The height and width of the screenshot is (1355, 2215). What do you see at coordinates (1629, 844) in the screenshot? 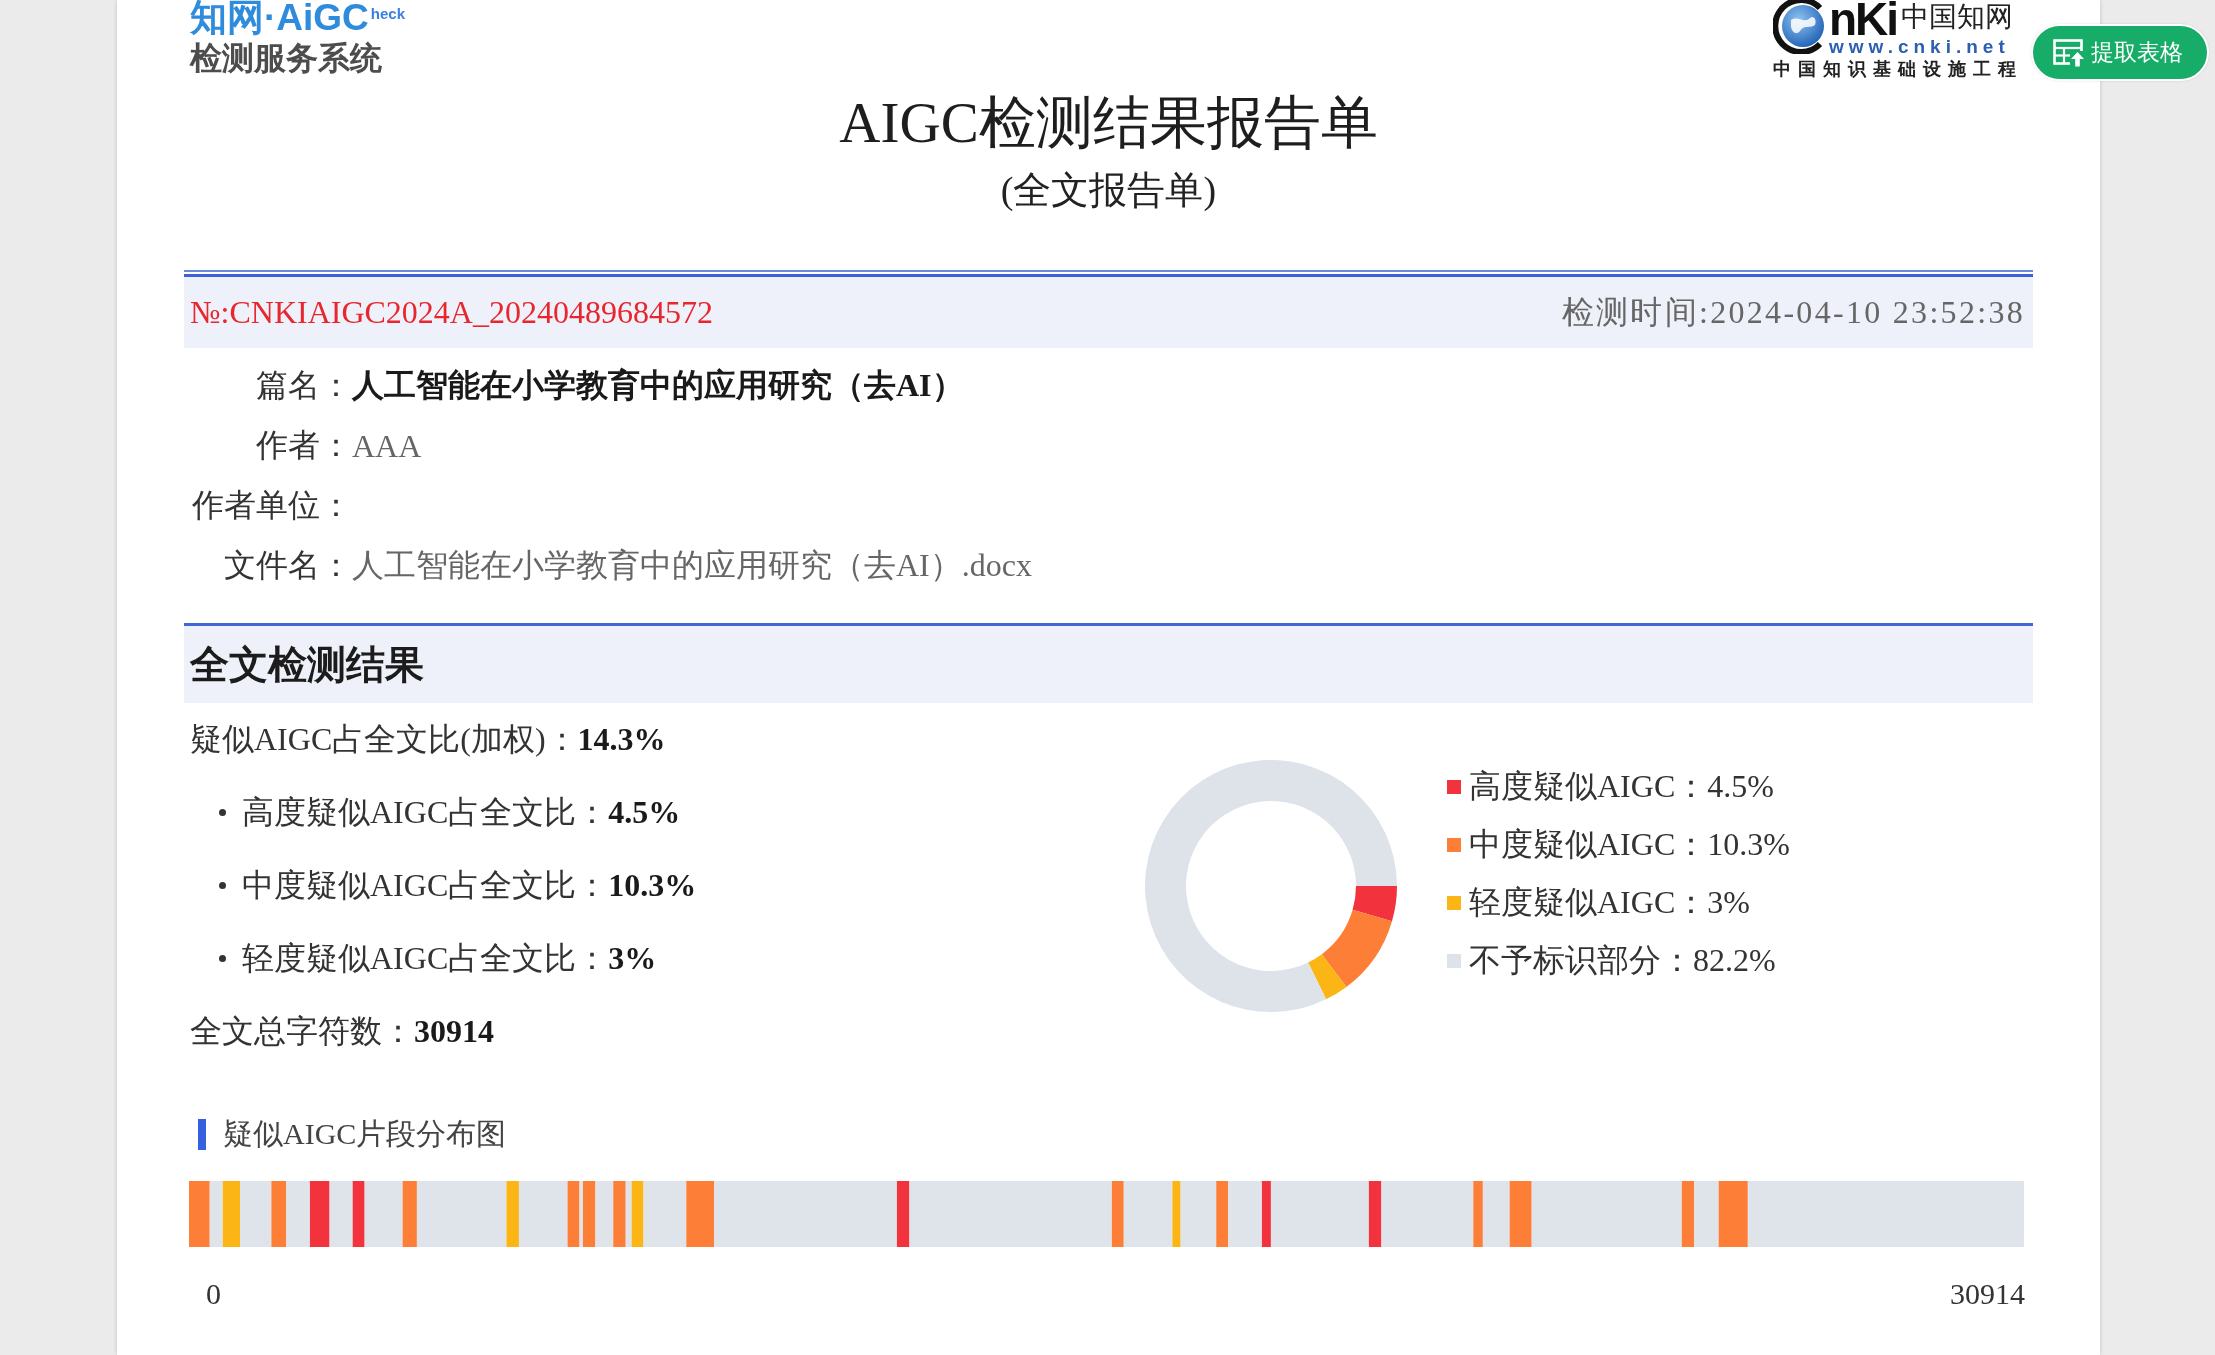
I see `legend-label: 中度疑似AIGC：10.3%` at bounding box center [1629, 844].